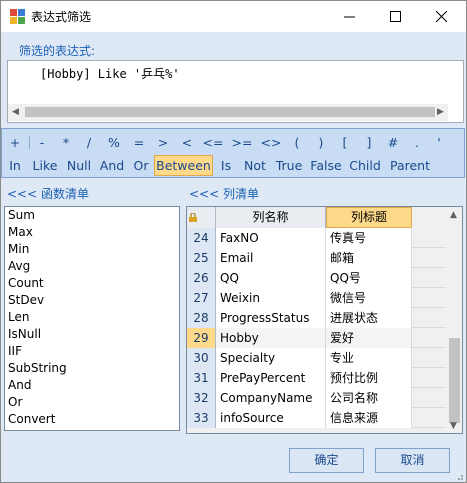 This screenshot has width=467, height=483. What do you see at coordinates (395, 16) in the screenshot?
I see `maximize-button` at bounding box center [395, 16].